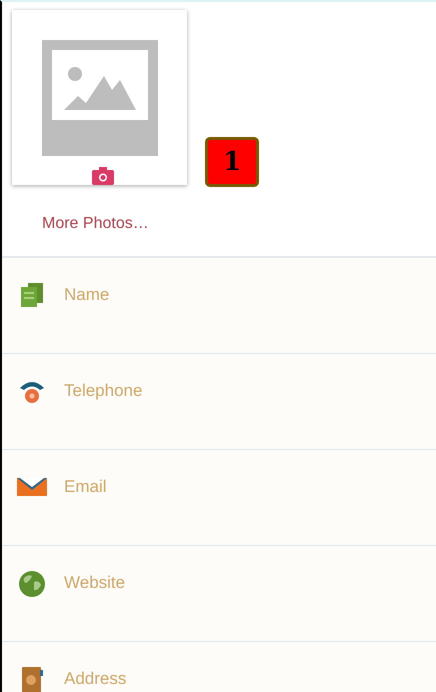 Image resolution: width=436 pixels, height=692 pixels. What do you see at coordinates (224, 391) in the screenshot?
I see `input-field: Telephone` at bounding box center [224, 391].